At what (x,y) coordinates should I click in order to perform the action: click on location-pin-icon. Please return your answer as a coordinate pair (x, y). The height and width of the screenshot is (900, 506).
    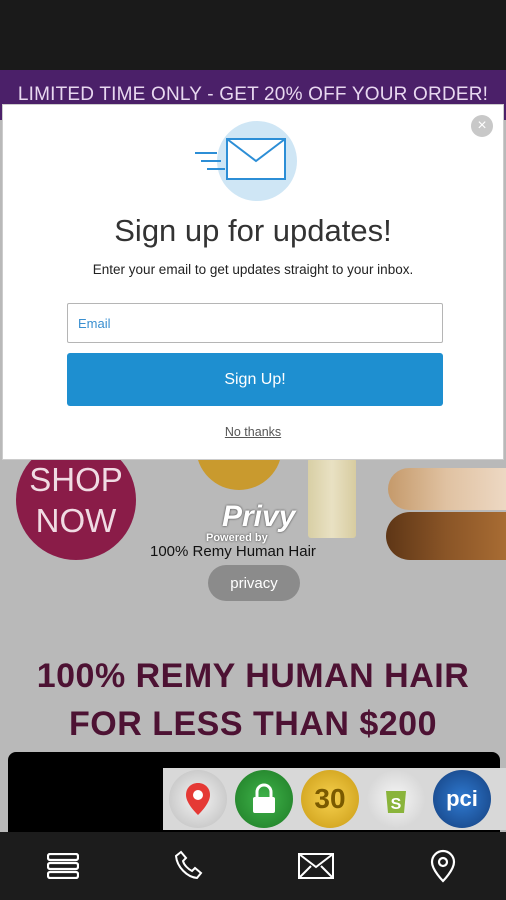
    Looking at the image, I should click on (443, 866).